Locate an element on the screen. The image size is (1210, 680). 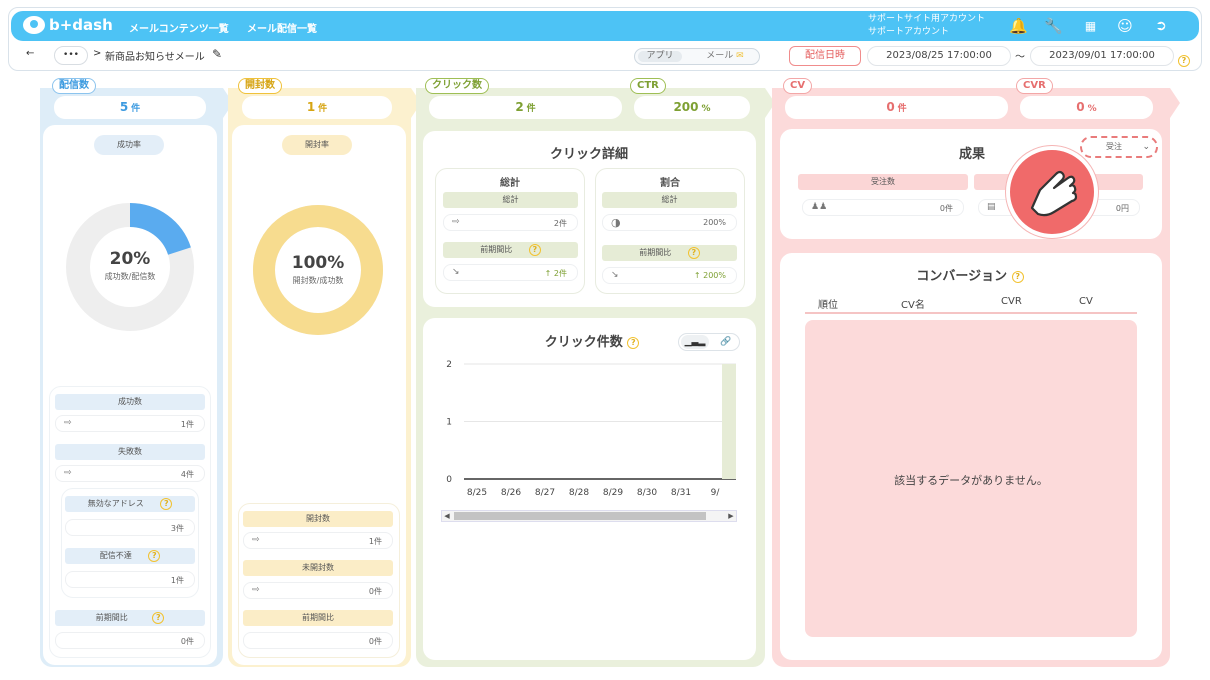
fail-count-row: ⇨ 4件 is located at coordinates (130, 473).